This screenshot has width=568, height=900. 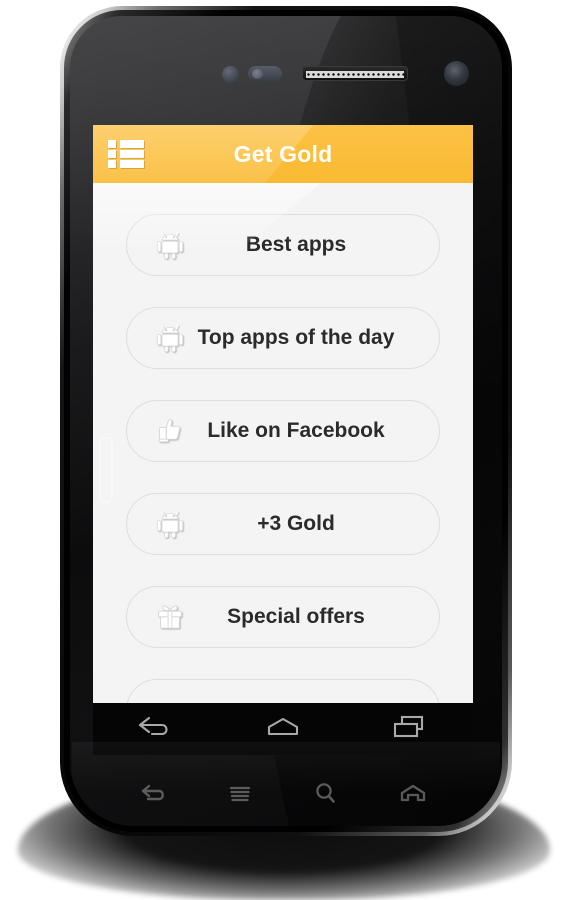 I want to click on earpiece-mesh, so click(x=355, y=74).